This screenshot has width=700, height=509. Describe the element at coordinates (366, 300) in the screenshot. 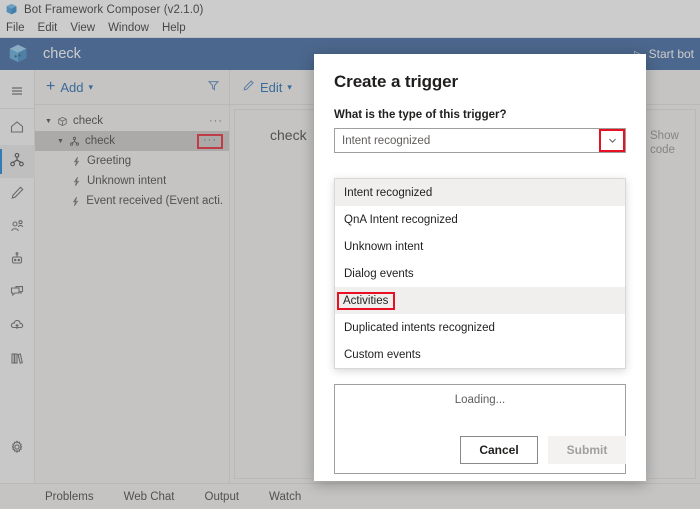

I see `option-label: Activities` at that location.